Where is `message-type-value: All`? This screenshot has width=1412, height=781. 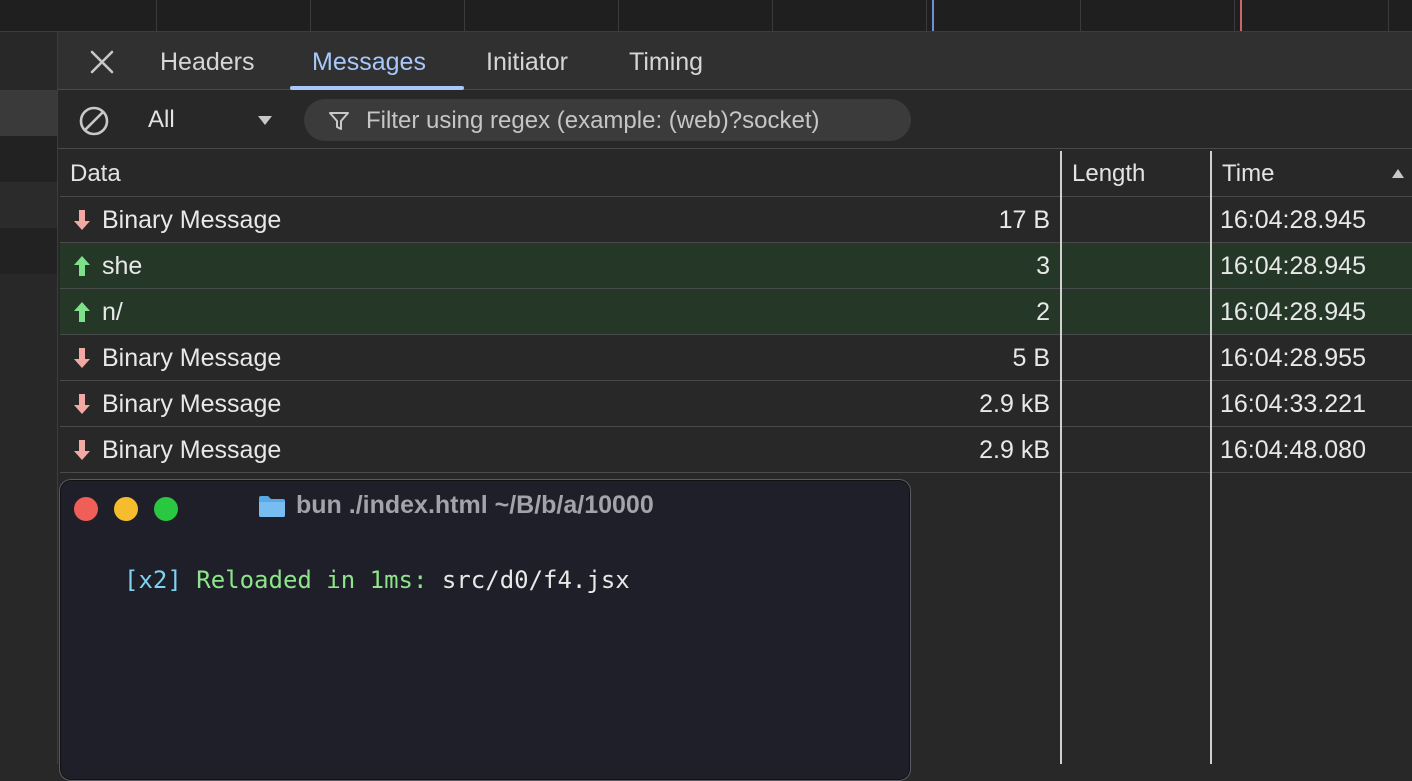 message-type-value: All is located at coordinates (161, 119).